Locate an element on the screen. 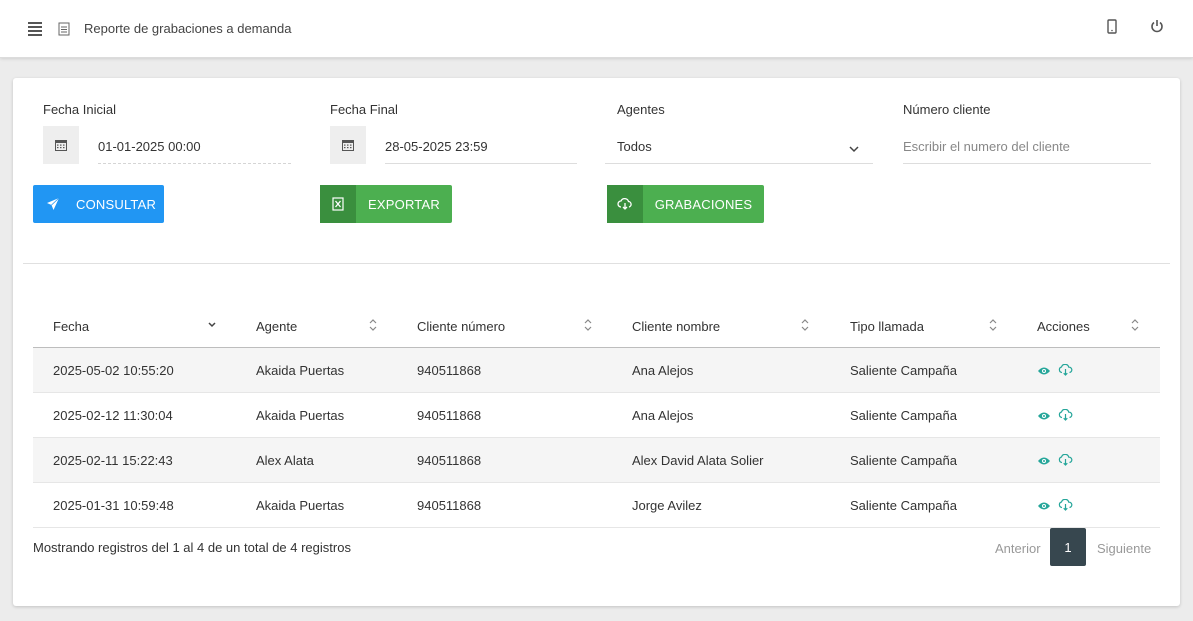  menu-icon is located at coordinates (35, 29).